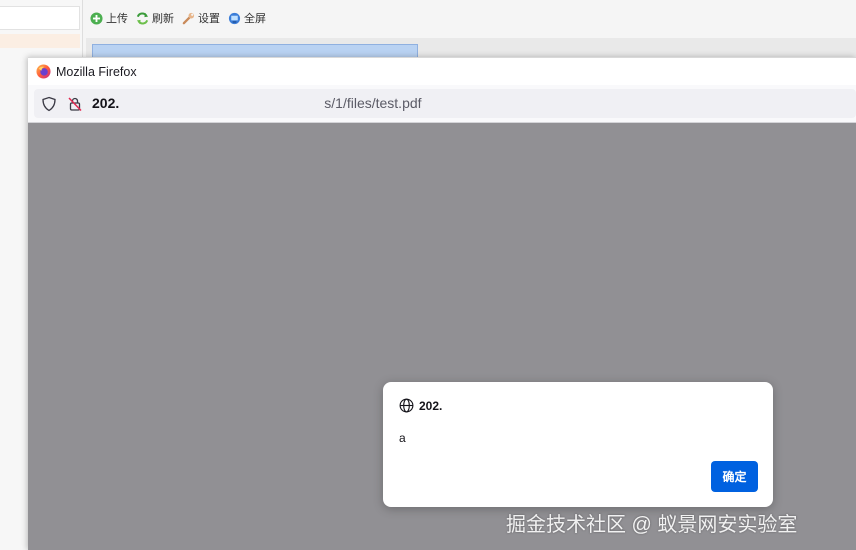 The width and height of the screenshot is (856, 550). What do you see at coordinates (578, 444) in the screenshot?
I see `alert-dialog: 202. a 确定` at bounding box center [578, 444].